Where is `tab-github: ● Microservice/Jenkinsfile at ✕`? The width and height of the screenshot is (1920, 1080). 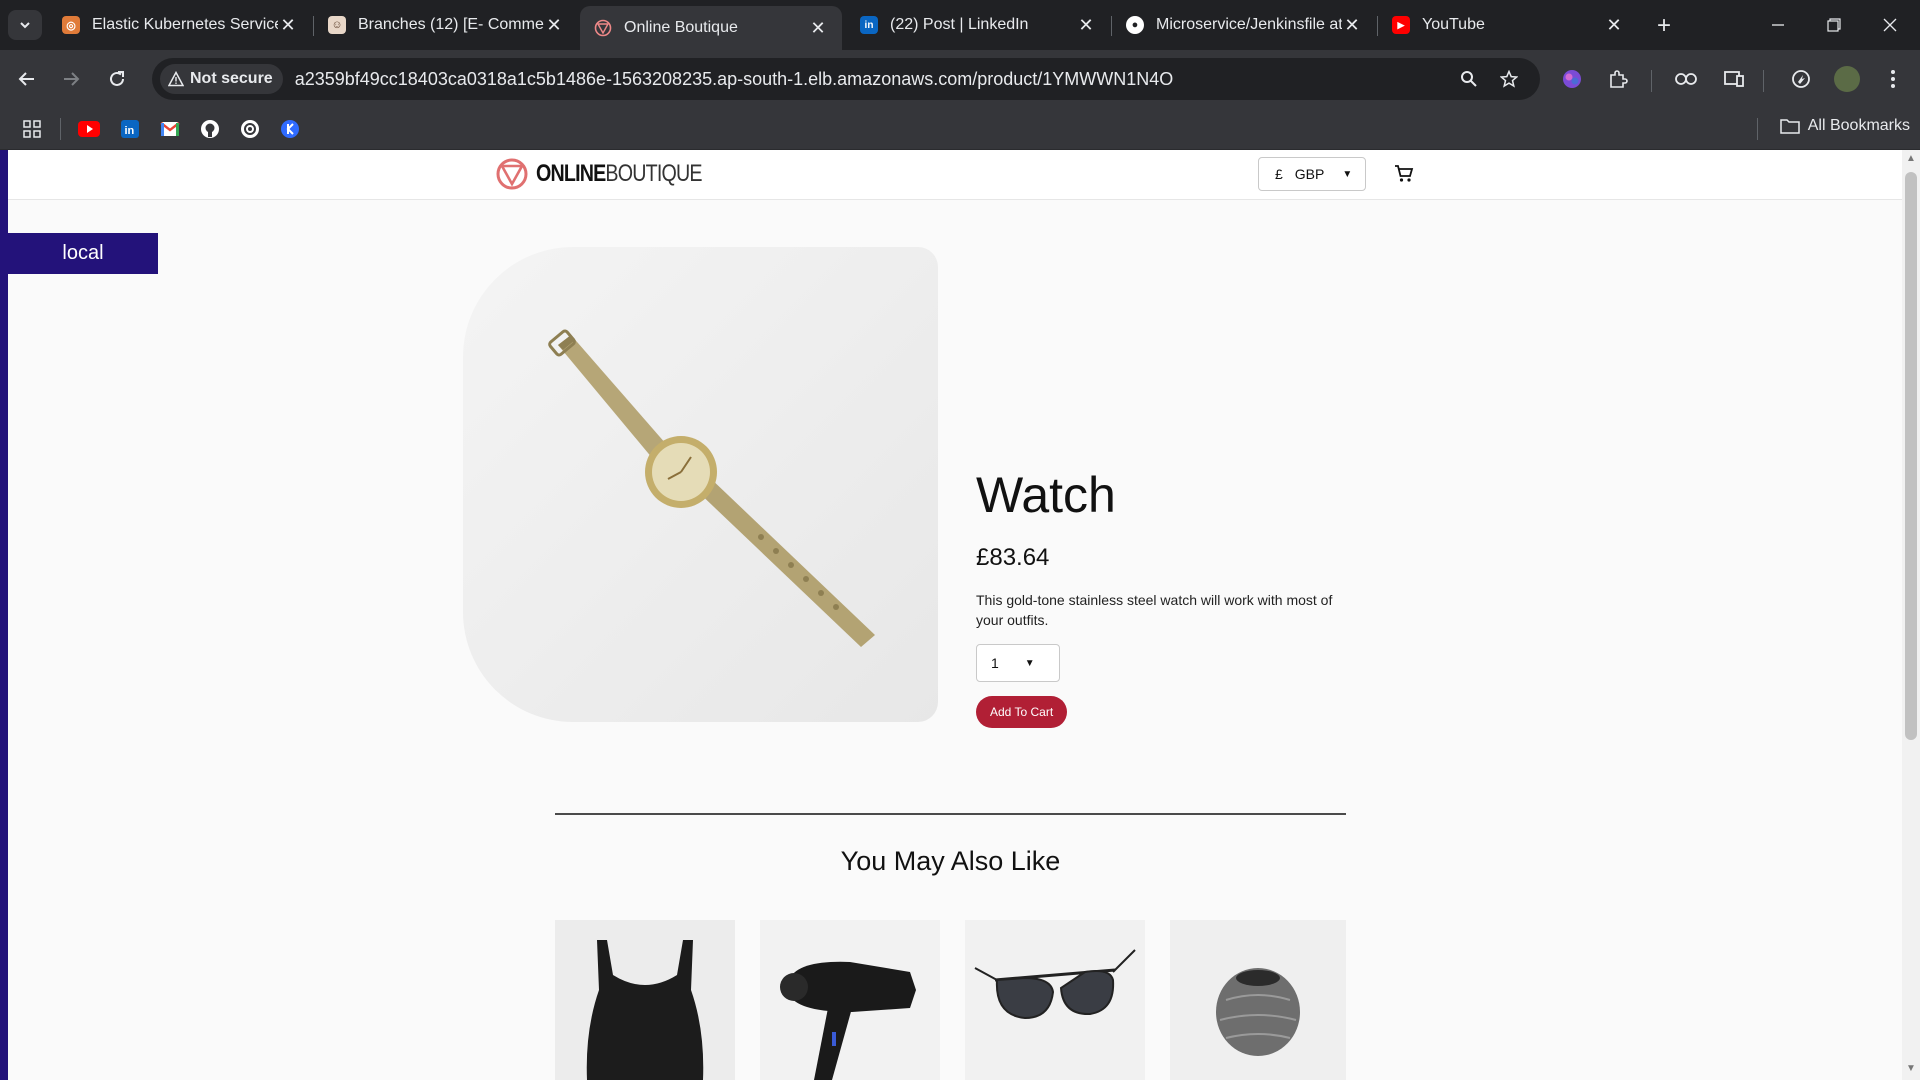 tab-github: ● Microservice/Jenkinsfile at ✕ is located at coordinates (1244, 25).